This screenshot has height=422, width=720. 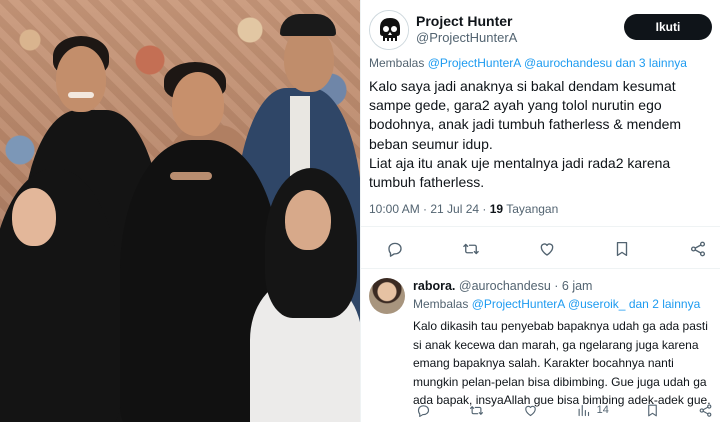 I want to click on reply-author-handle: @aurochandesu · 6 jam, so click(x=526, y=286).